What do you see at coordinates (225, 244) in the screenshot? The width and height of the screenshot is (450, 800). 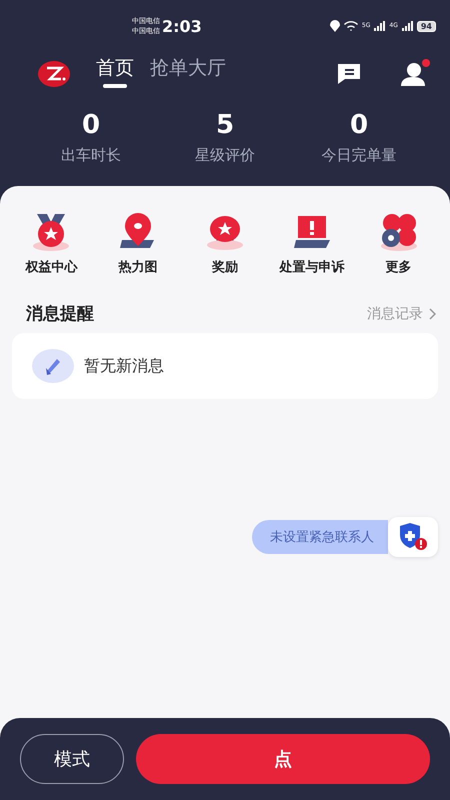 I see `shortcut-item: 奖励` at bounding box center [225, 244].